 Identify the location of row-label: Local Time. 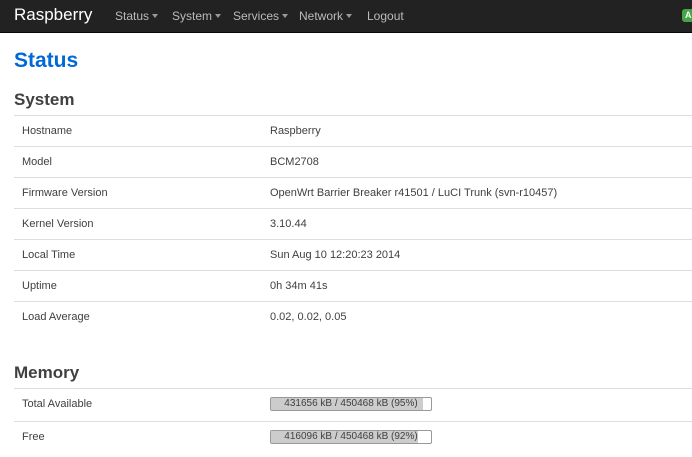
(49, 255).